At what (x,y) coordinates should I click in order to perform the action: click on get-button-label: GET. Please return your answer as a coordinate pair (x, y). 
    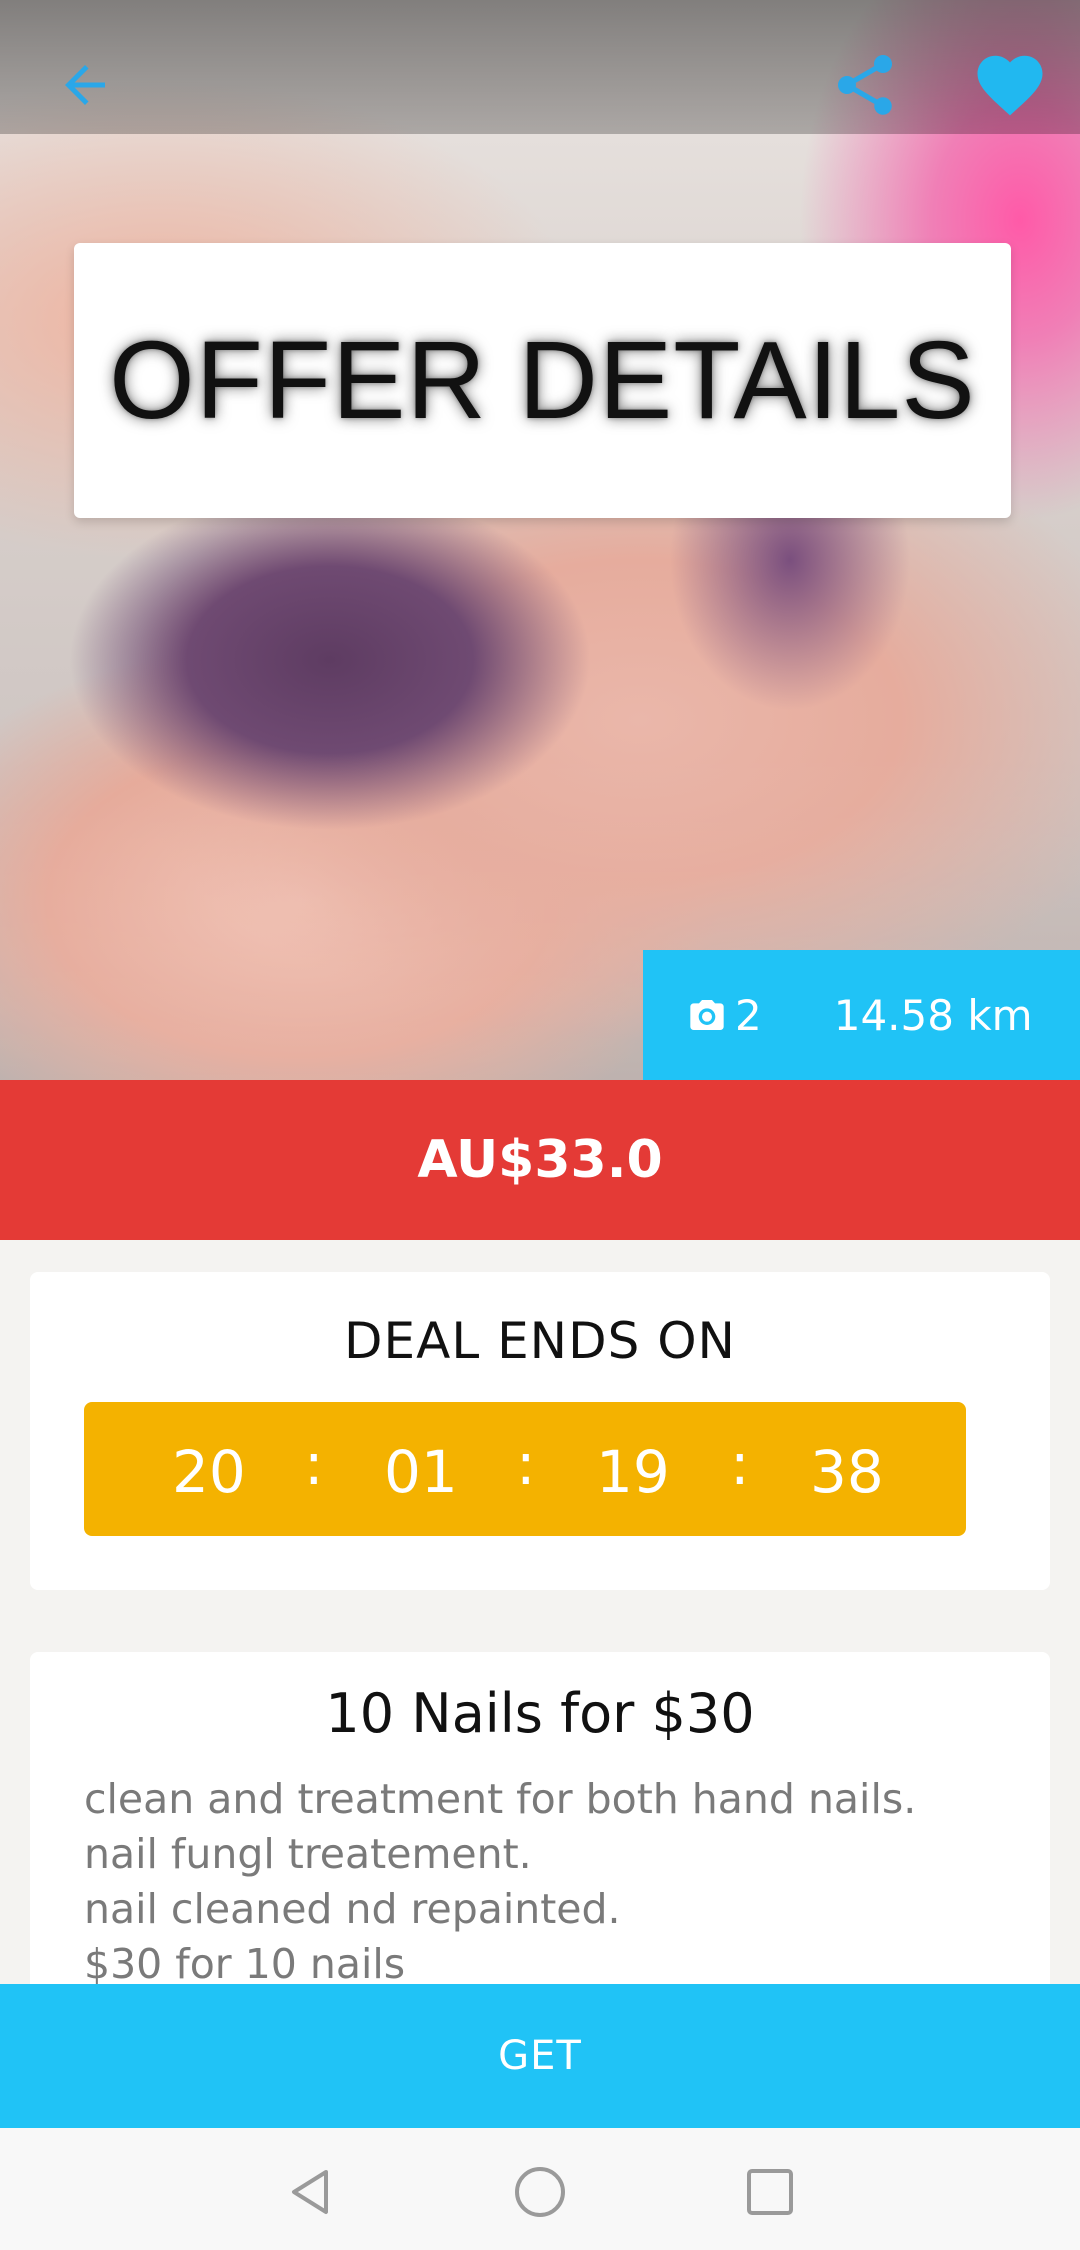
    Looking at the image, I should click on (540, 2056).